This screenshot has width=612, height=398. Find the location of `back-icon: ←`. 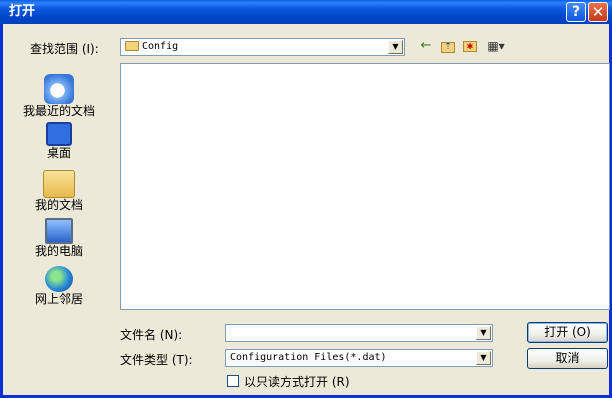

back-icon: ← is located at coordinates (426, 46).